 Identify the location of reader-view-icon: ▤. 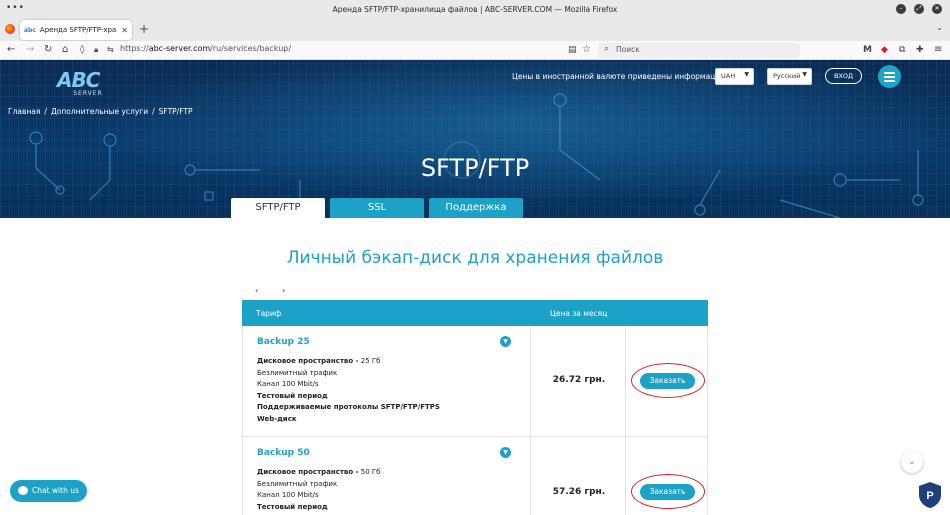
(572, 50).